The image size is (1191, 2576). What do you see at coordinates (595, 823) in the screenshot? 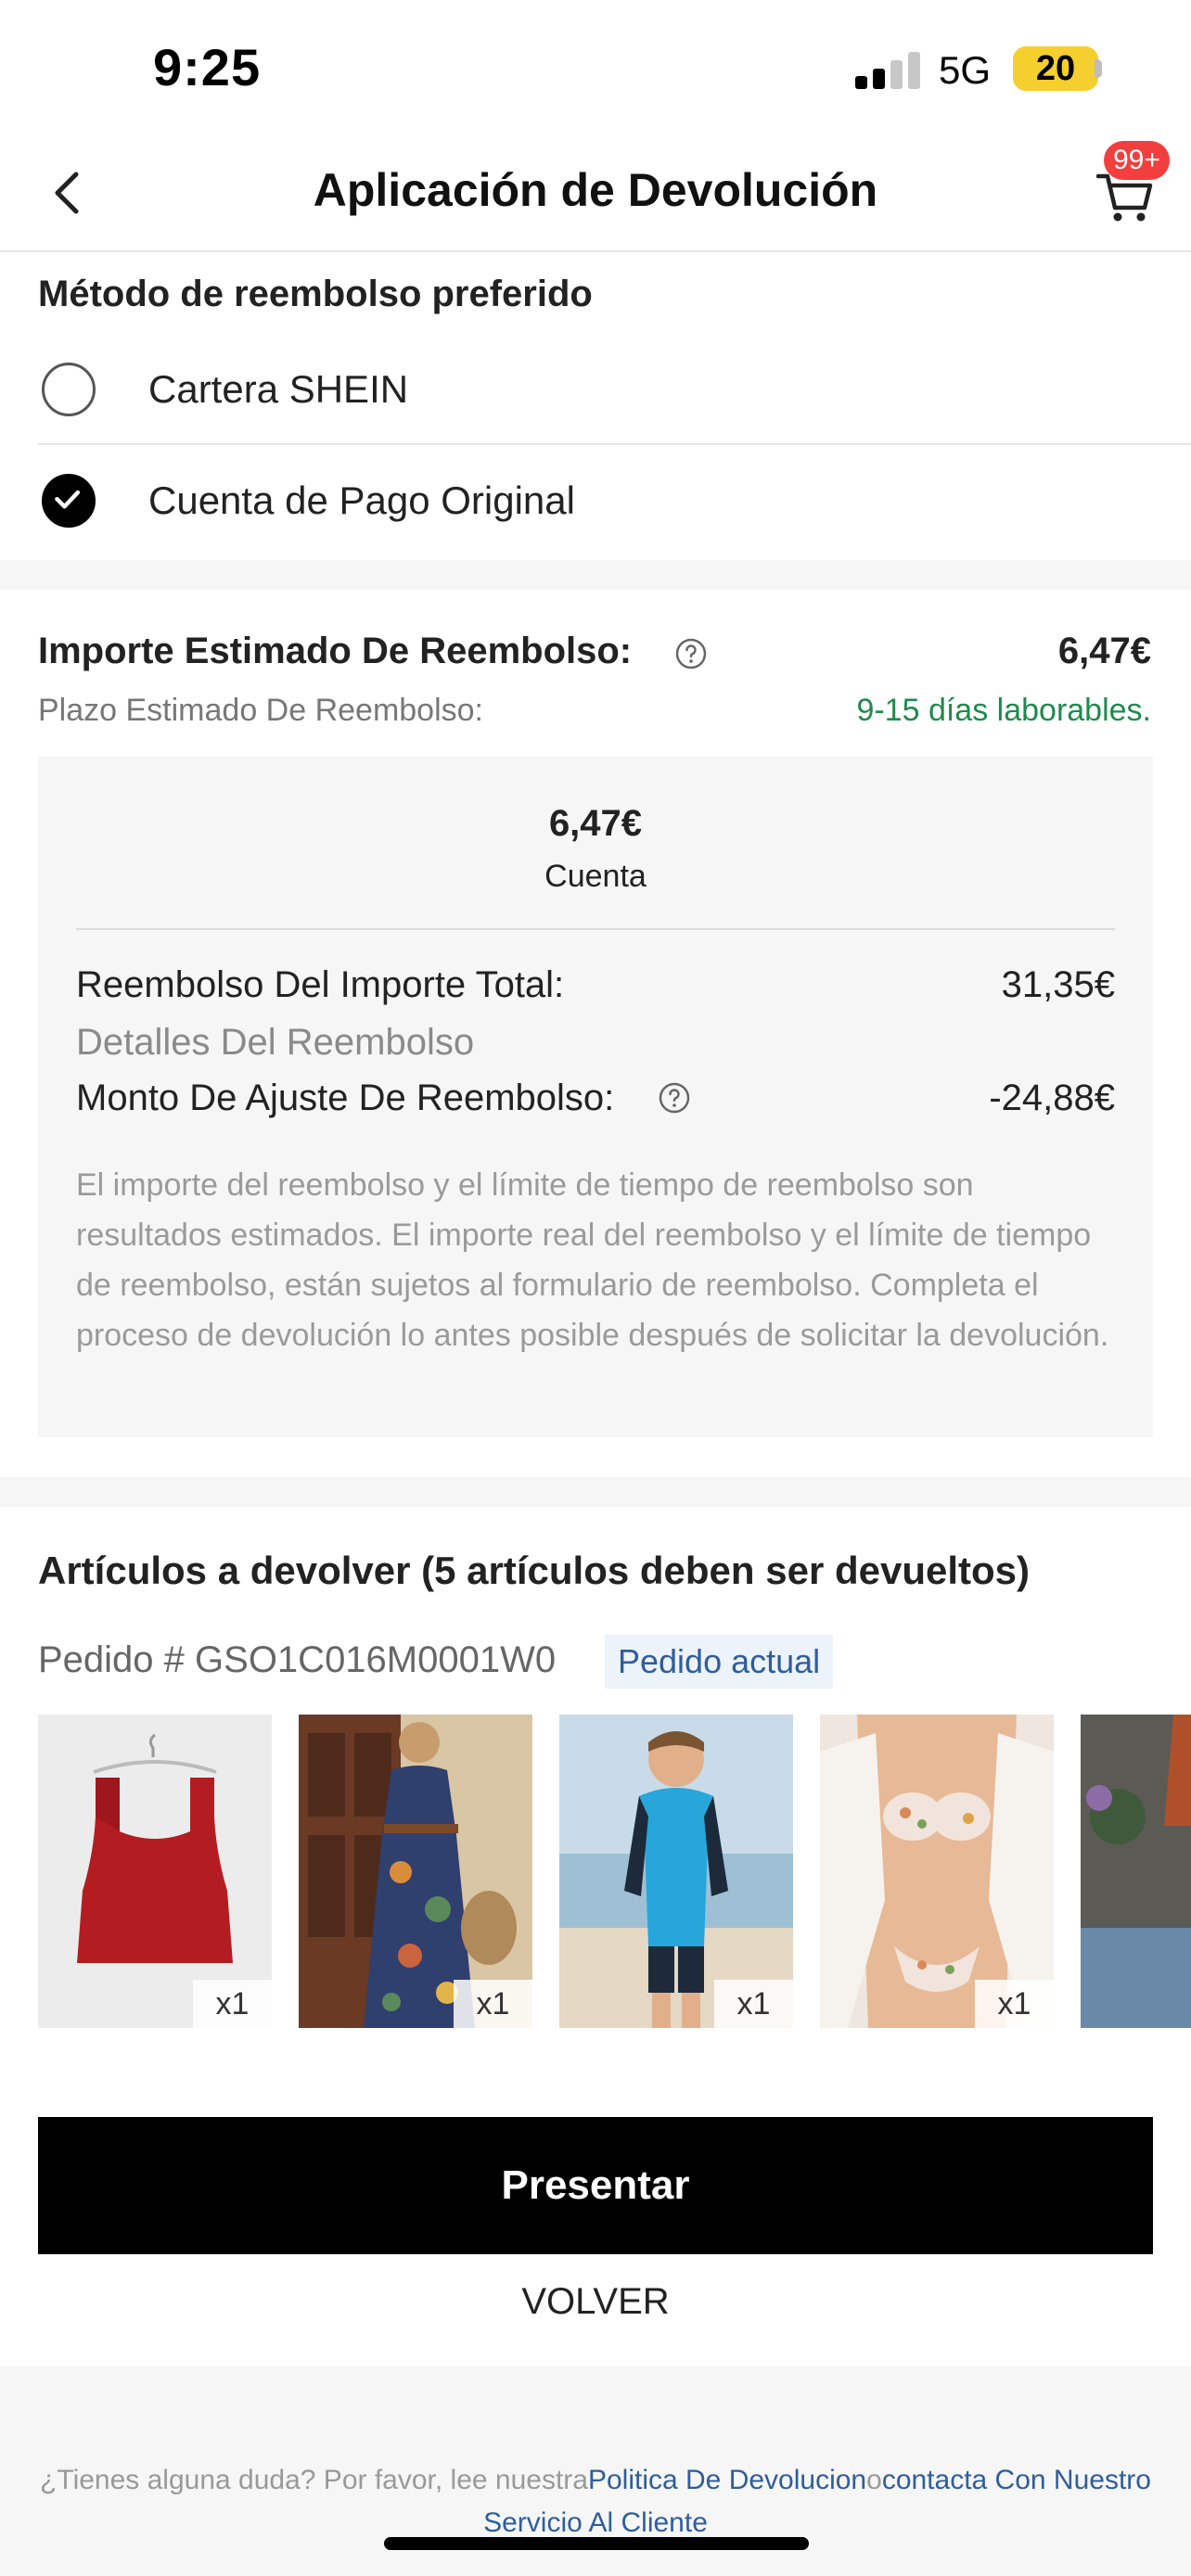
I see `box-refund-amount: 6,47€` at bounding box center [595, 823].